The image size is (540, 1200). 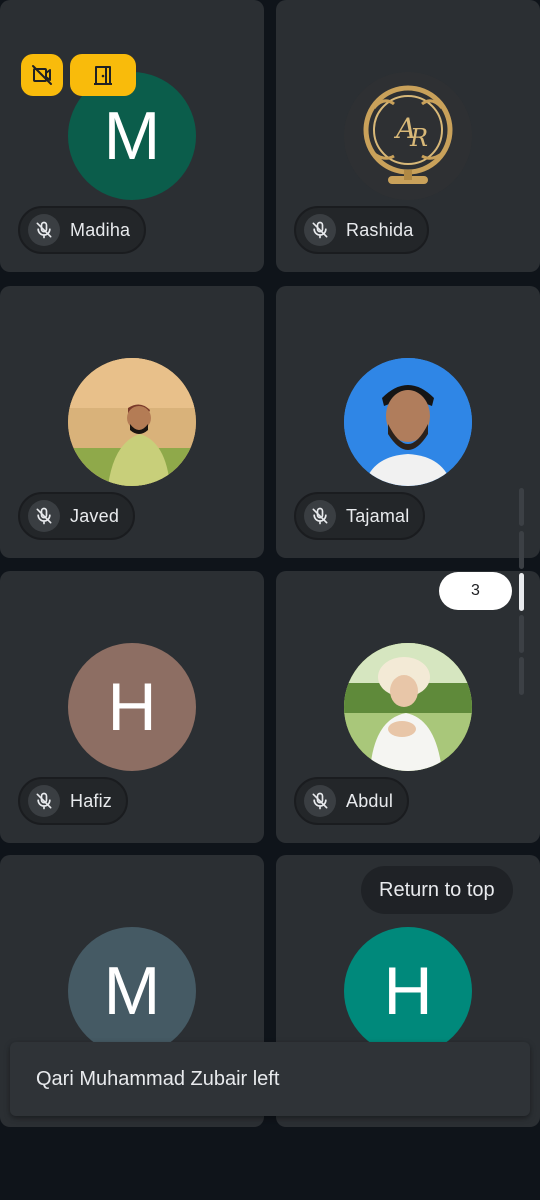 I want to click on participant-nametag: Javed, so click(x=77, y=516).